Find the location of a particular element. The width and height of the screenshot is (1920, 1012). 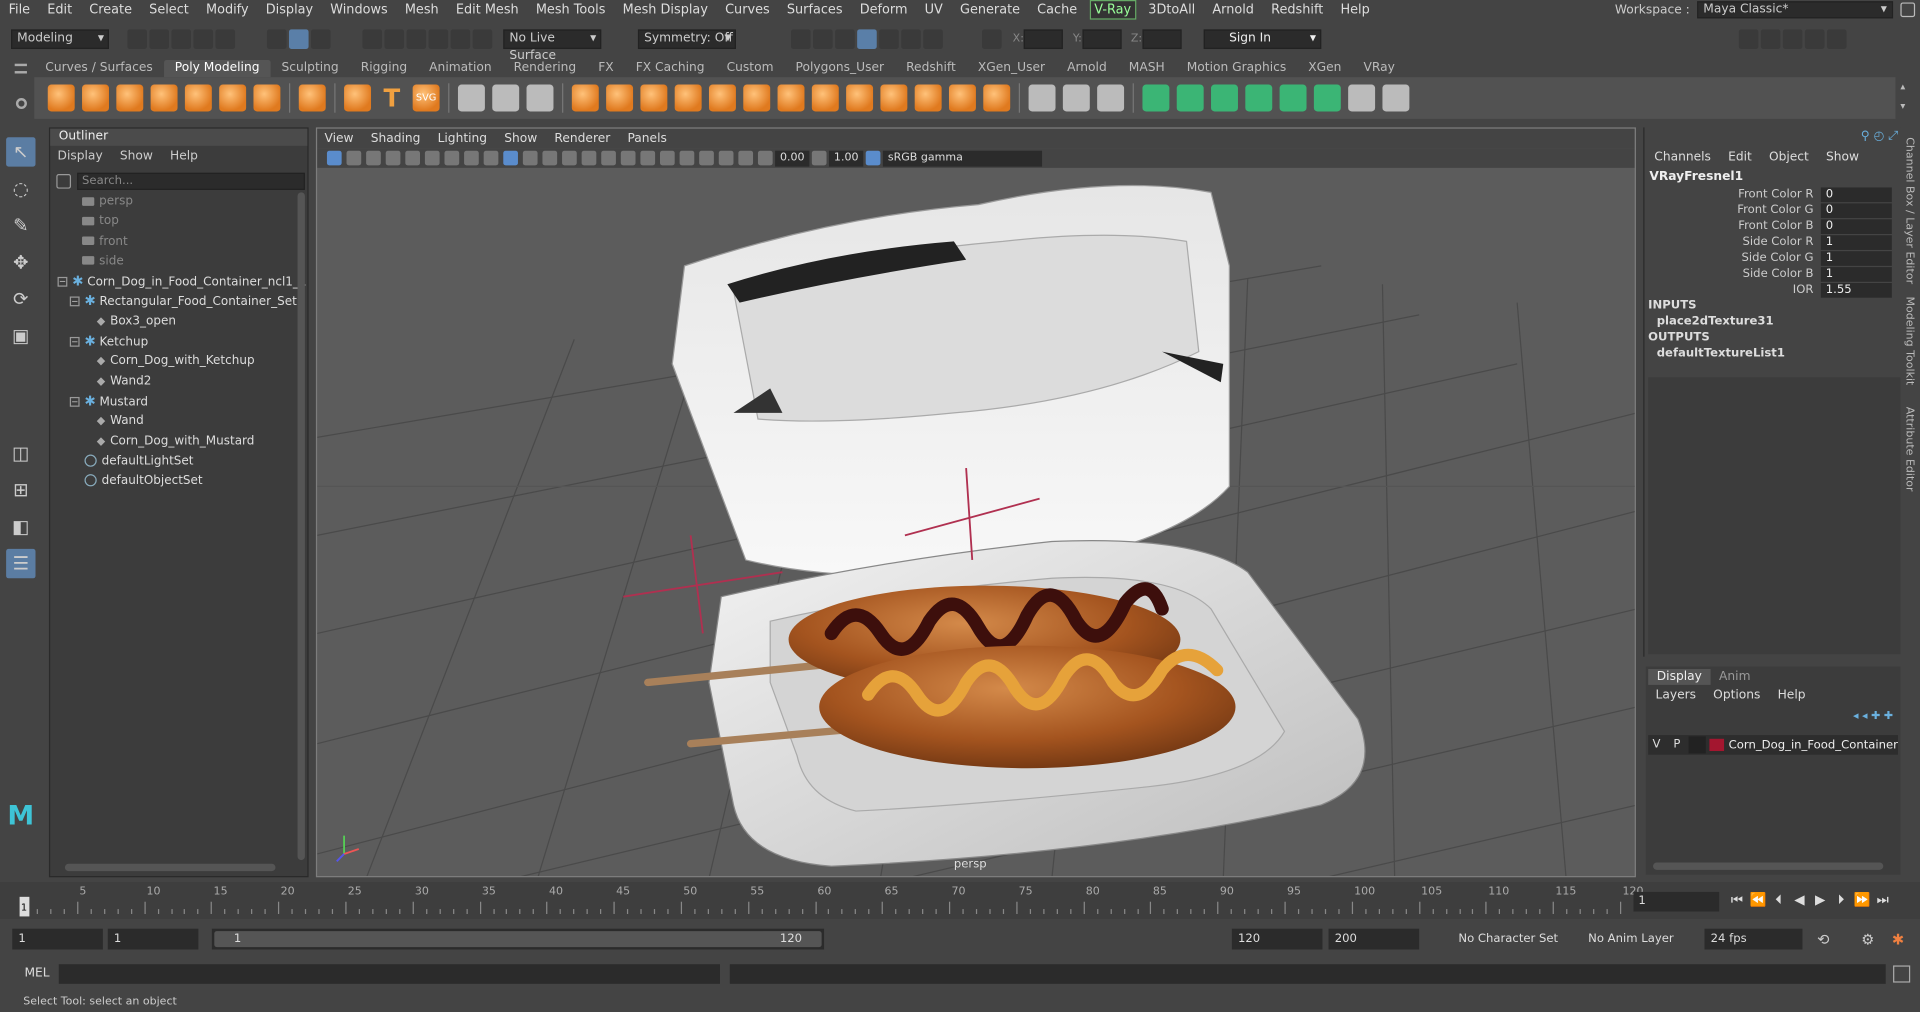

attribute-row: Side Color G 1 is located at coordinates (1775, 258).